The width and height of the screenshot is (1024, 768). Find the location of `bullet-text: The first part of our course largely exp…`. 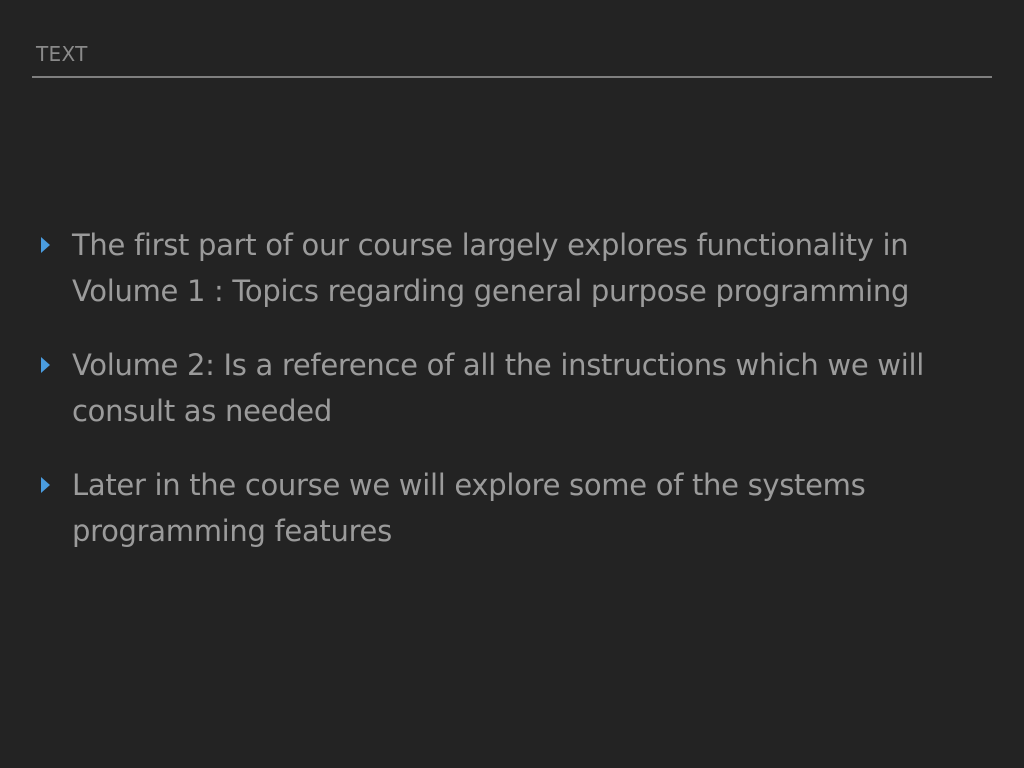

bullet-text: The first part of our course largely exp… is located at coordinates (491, 268).